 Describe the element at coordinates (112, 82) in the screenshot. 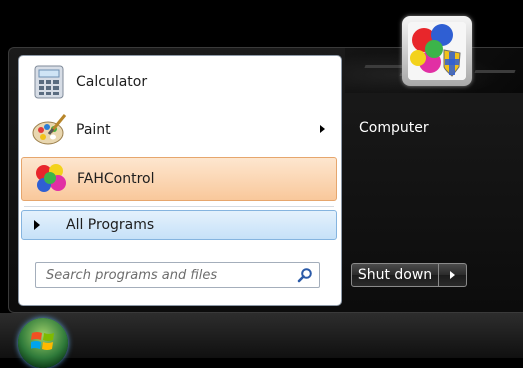

I see `program-label: Calculator` at that location.